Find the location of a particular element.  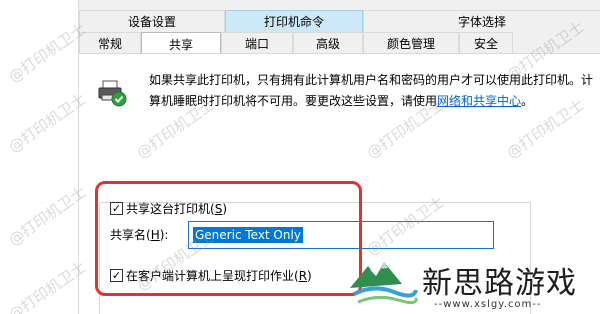

tab-row-bottom: 常规 共享 端口 高级 颜色管理 安全 is located at coordinates (296, 43).